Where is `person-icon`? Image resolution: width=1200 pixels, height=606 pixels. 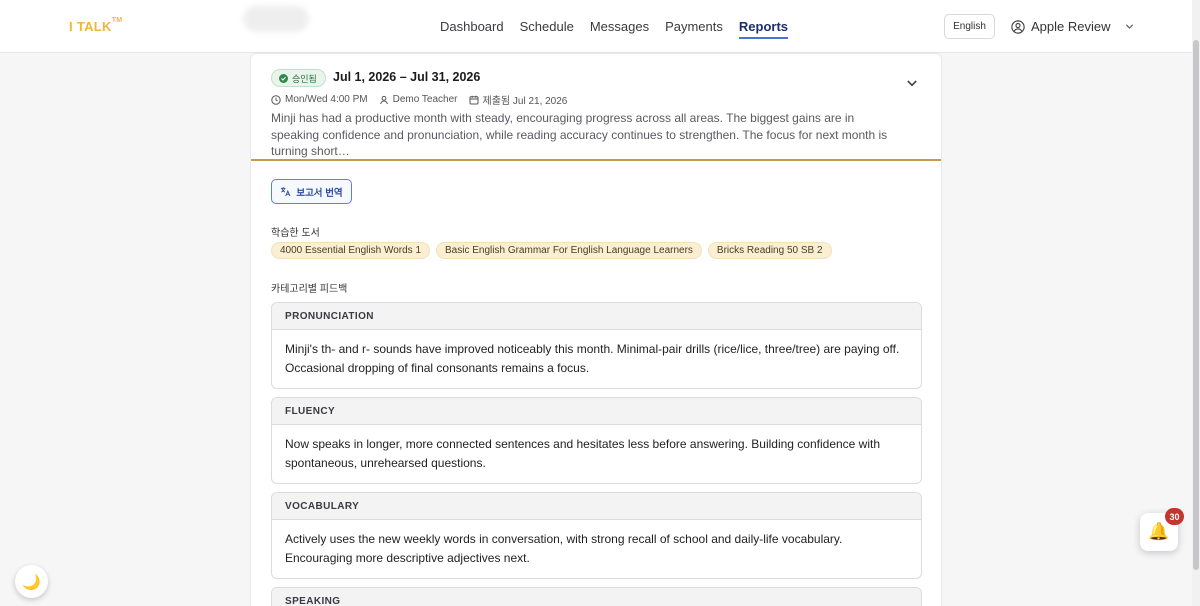 person-icon is located at coordinates (383, 99).